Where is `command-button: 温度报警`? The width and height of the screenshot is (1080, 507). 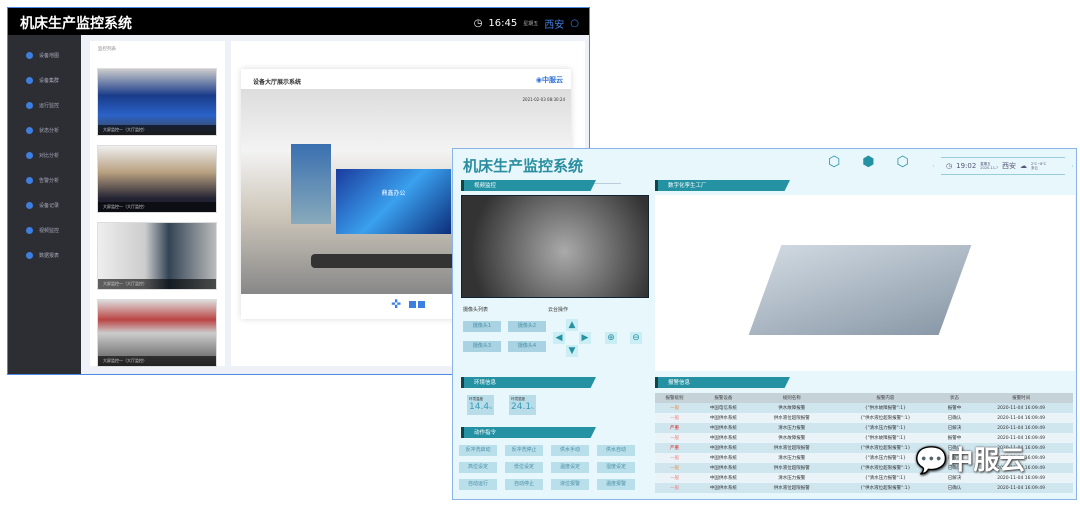 command-button: 温度报警 is located at coordinates (616, 484).